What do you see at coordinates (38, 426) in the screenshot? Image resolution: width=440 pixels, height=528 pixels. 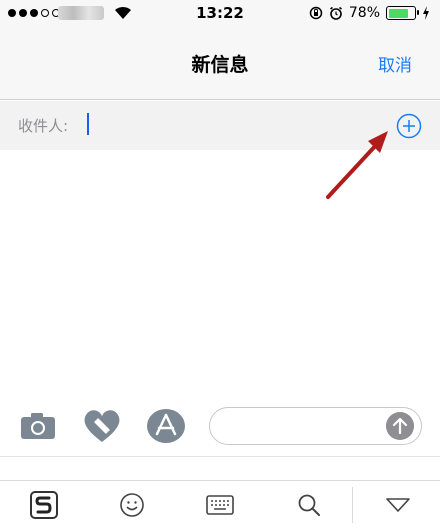 I see `camera-icon` at bounding box center [38, 426].